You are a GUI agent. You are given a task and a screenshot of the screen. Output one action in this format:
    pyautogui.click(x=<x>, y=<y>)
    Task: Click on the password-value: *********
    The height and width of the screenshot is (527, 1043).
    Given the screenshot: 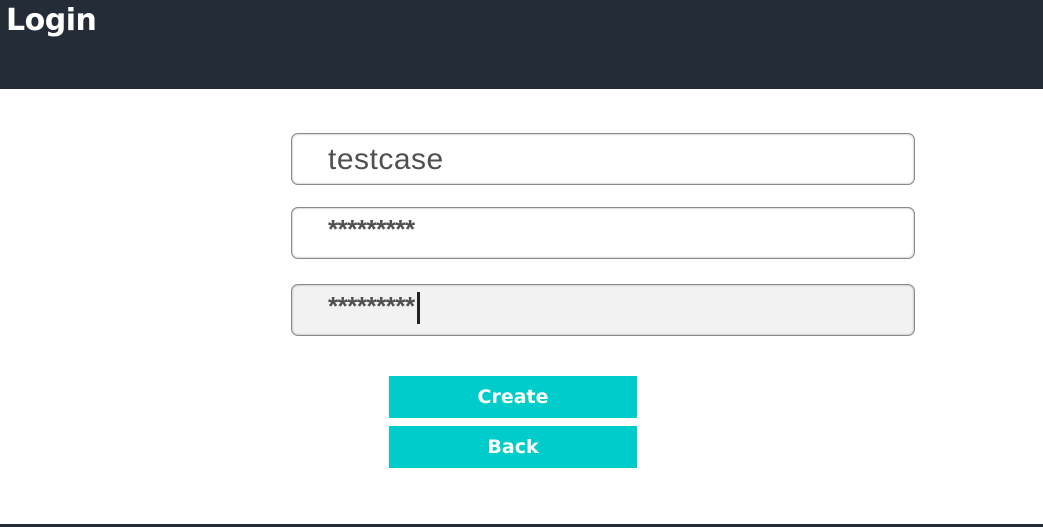 What is the action you would take?
    pyautogui.click(x=371, y=229)
    